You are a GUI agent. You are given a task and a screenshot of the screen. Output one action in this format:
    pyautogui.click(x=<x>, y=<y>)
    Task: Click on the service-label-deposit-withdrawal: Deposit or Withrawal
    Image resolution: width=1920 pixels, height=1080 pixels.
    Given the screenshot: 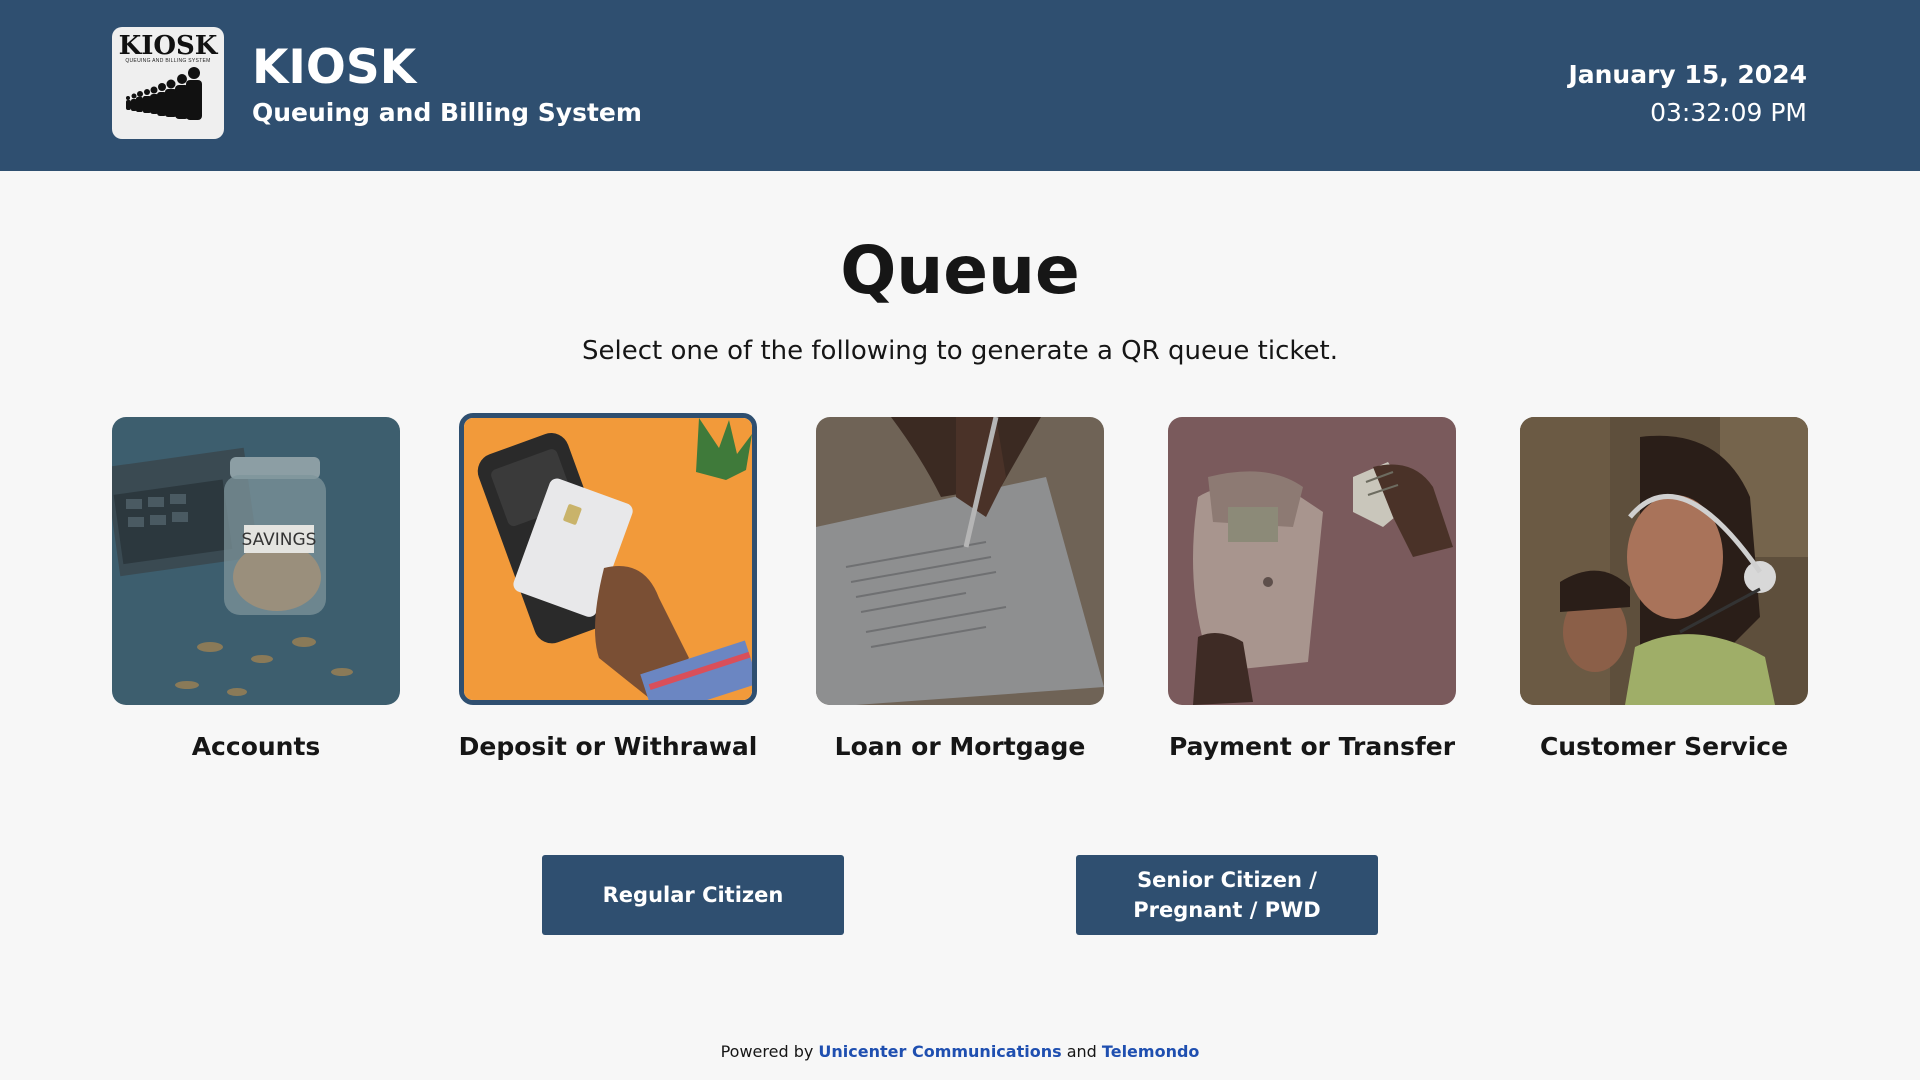 What is the action you would take?
    pyautogui.click(x=608, y=746)
    